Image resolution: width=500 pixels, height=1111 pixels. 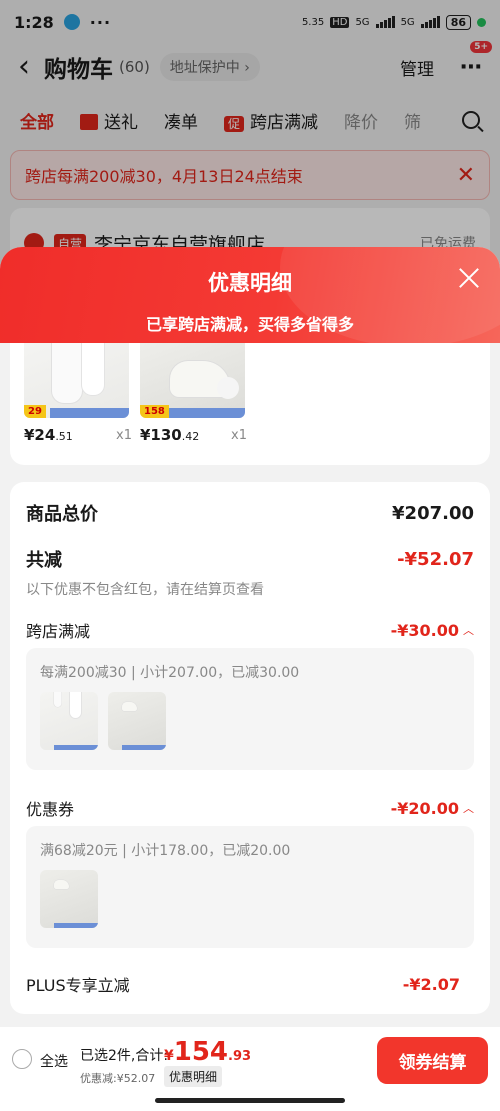 I want to click on cart-count: (60), so click(x=134, y=67).